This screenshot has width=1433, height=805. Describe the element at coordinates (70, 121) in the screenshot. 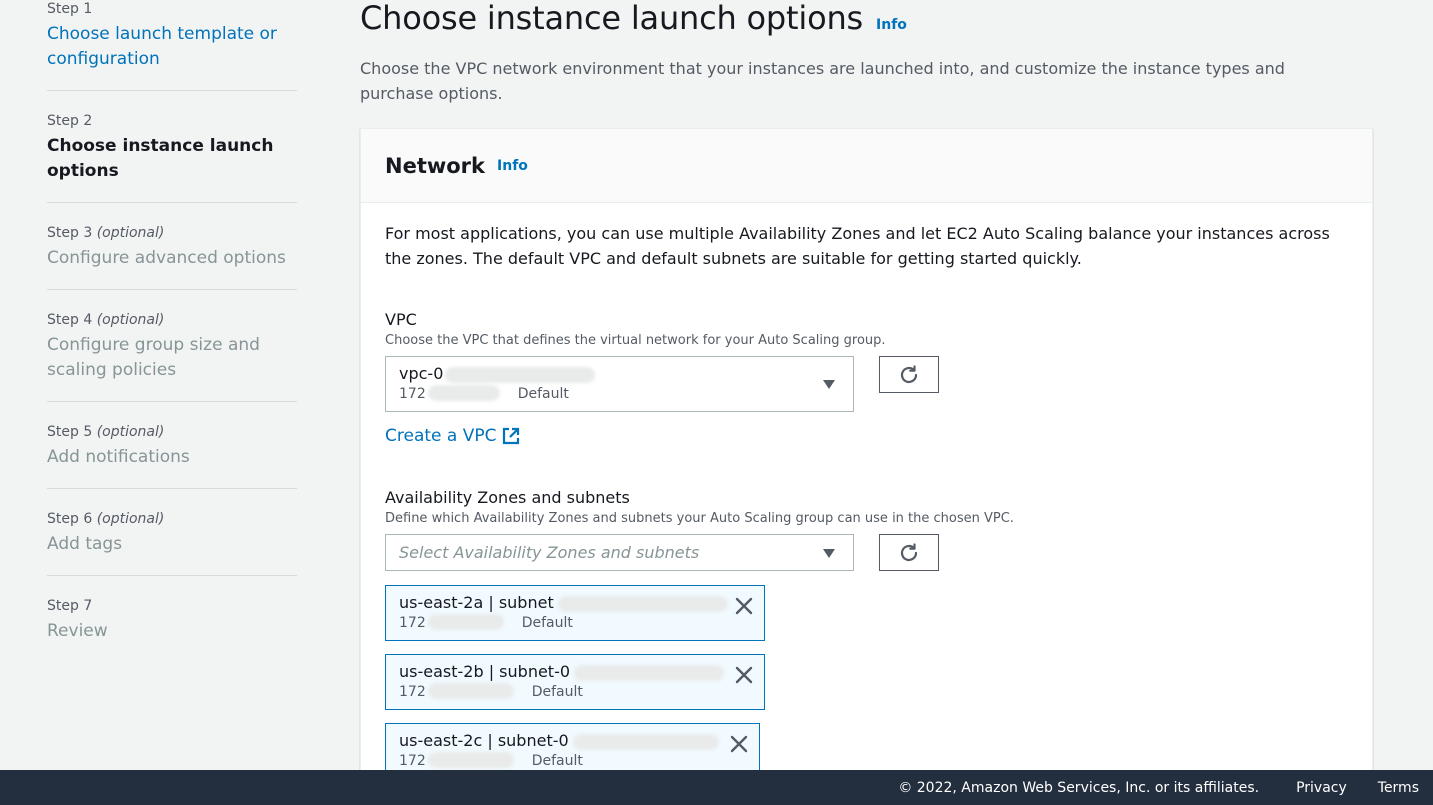

I see `step-number: Step 2` at that location.